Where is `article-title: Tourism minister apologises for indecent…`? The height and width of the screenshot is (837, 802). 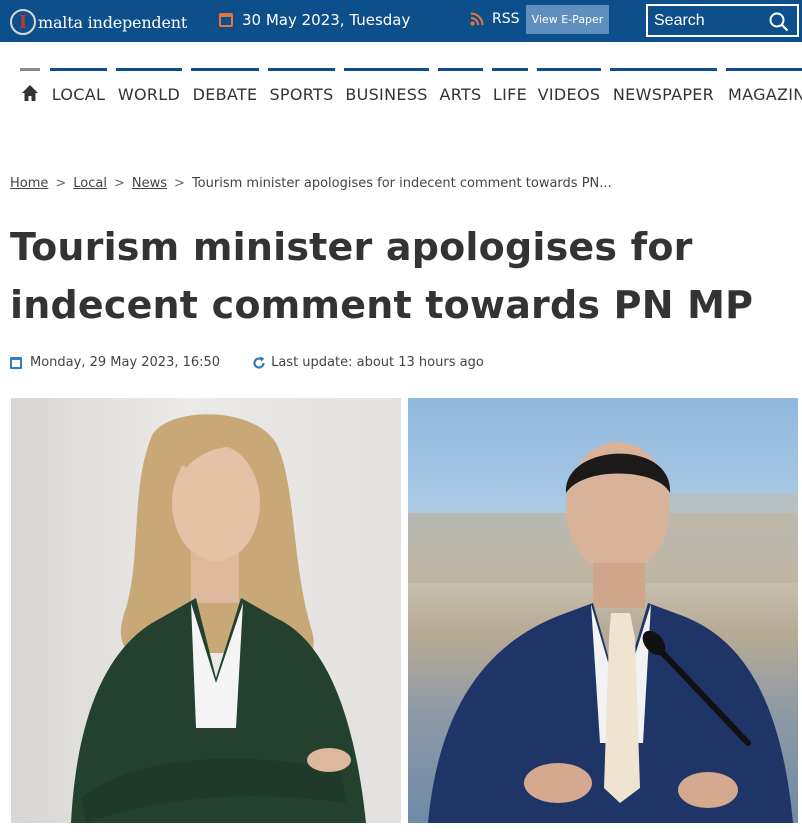
article-title: Tourism minister apologises for indecent… is located at coordinates (400, 276).